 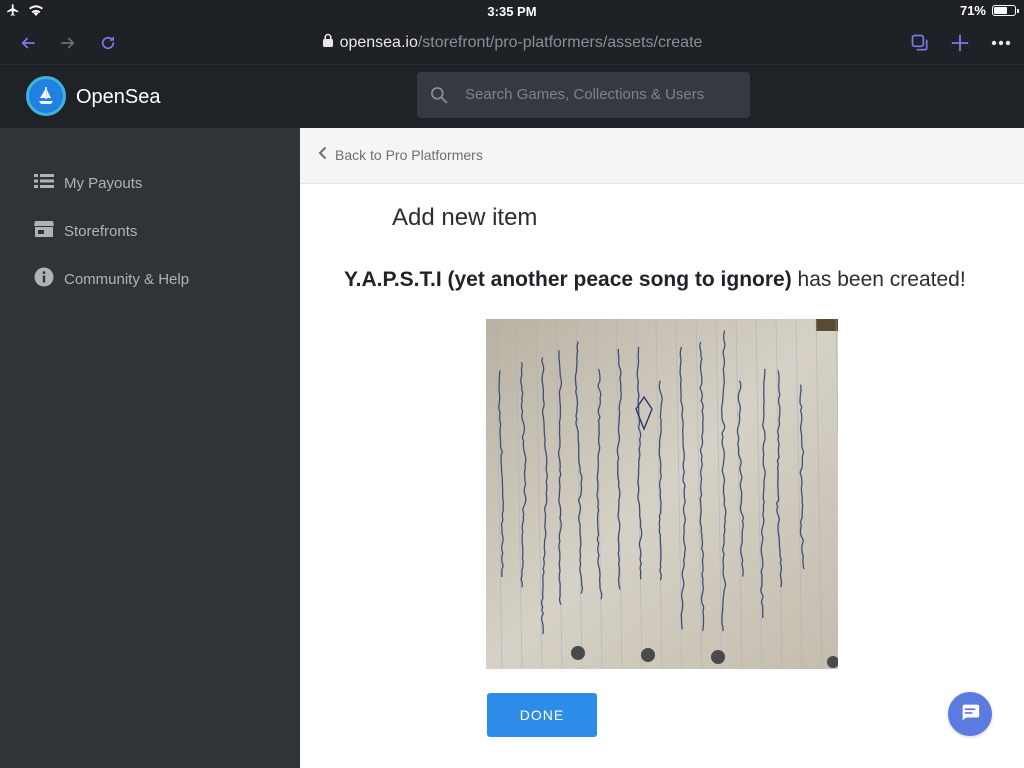 What do you see at coordinates (972, 10) in the screenshot?
I see `battery-percent: 71%` at bounding box center [972, 10].